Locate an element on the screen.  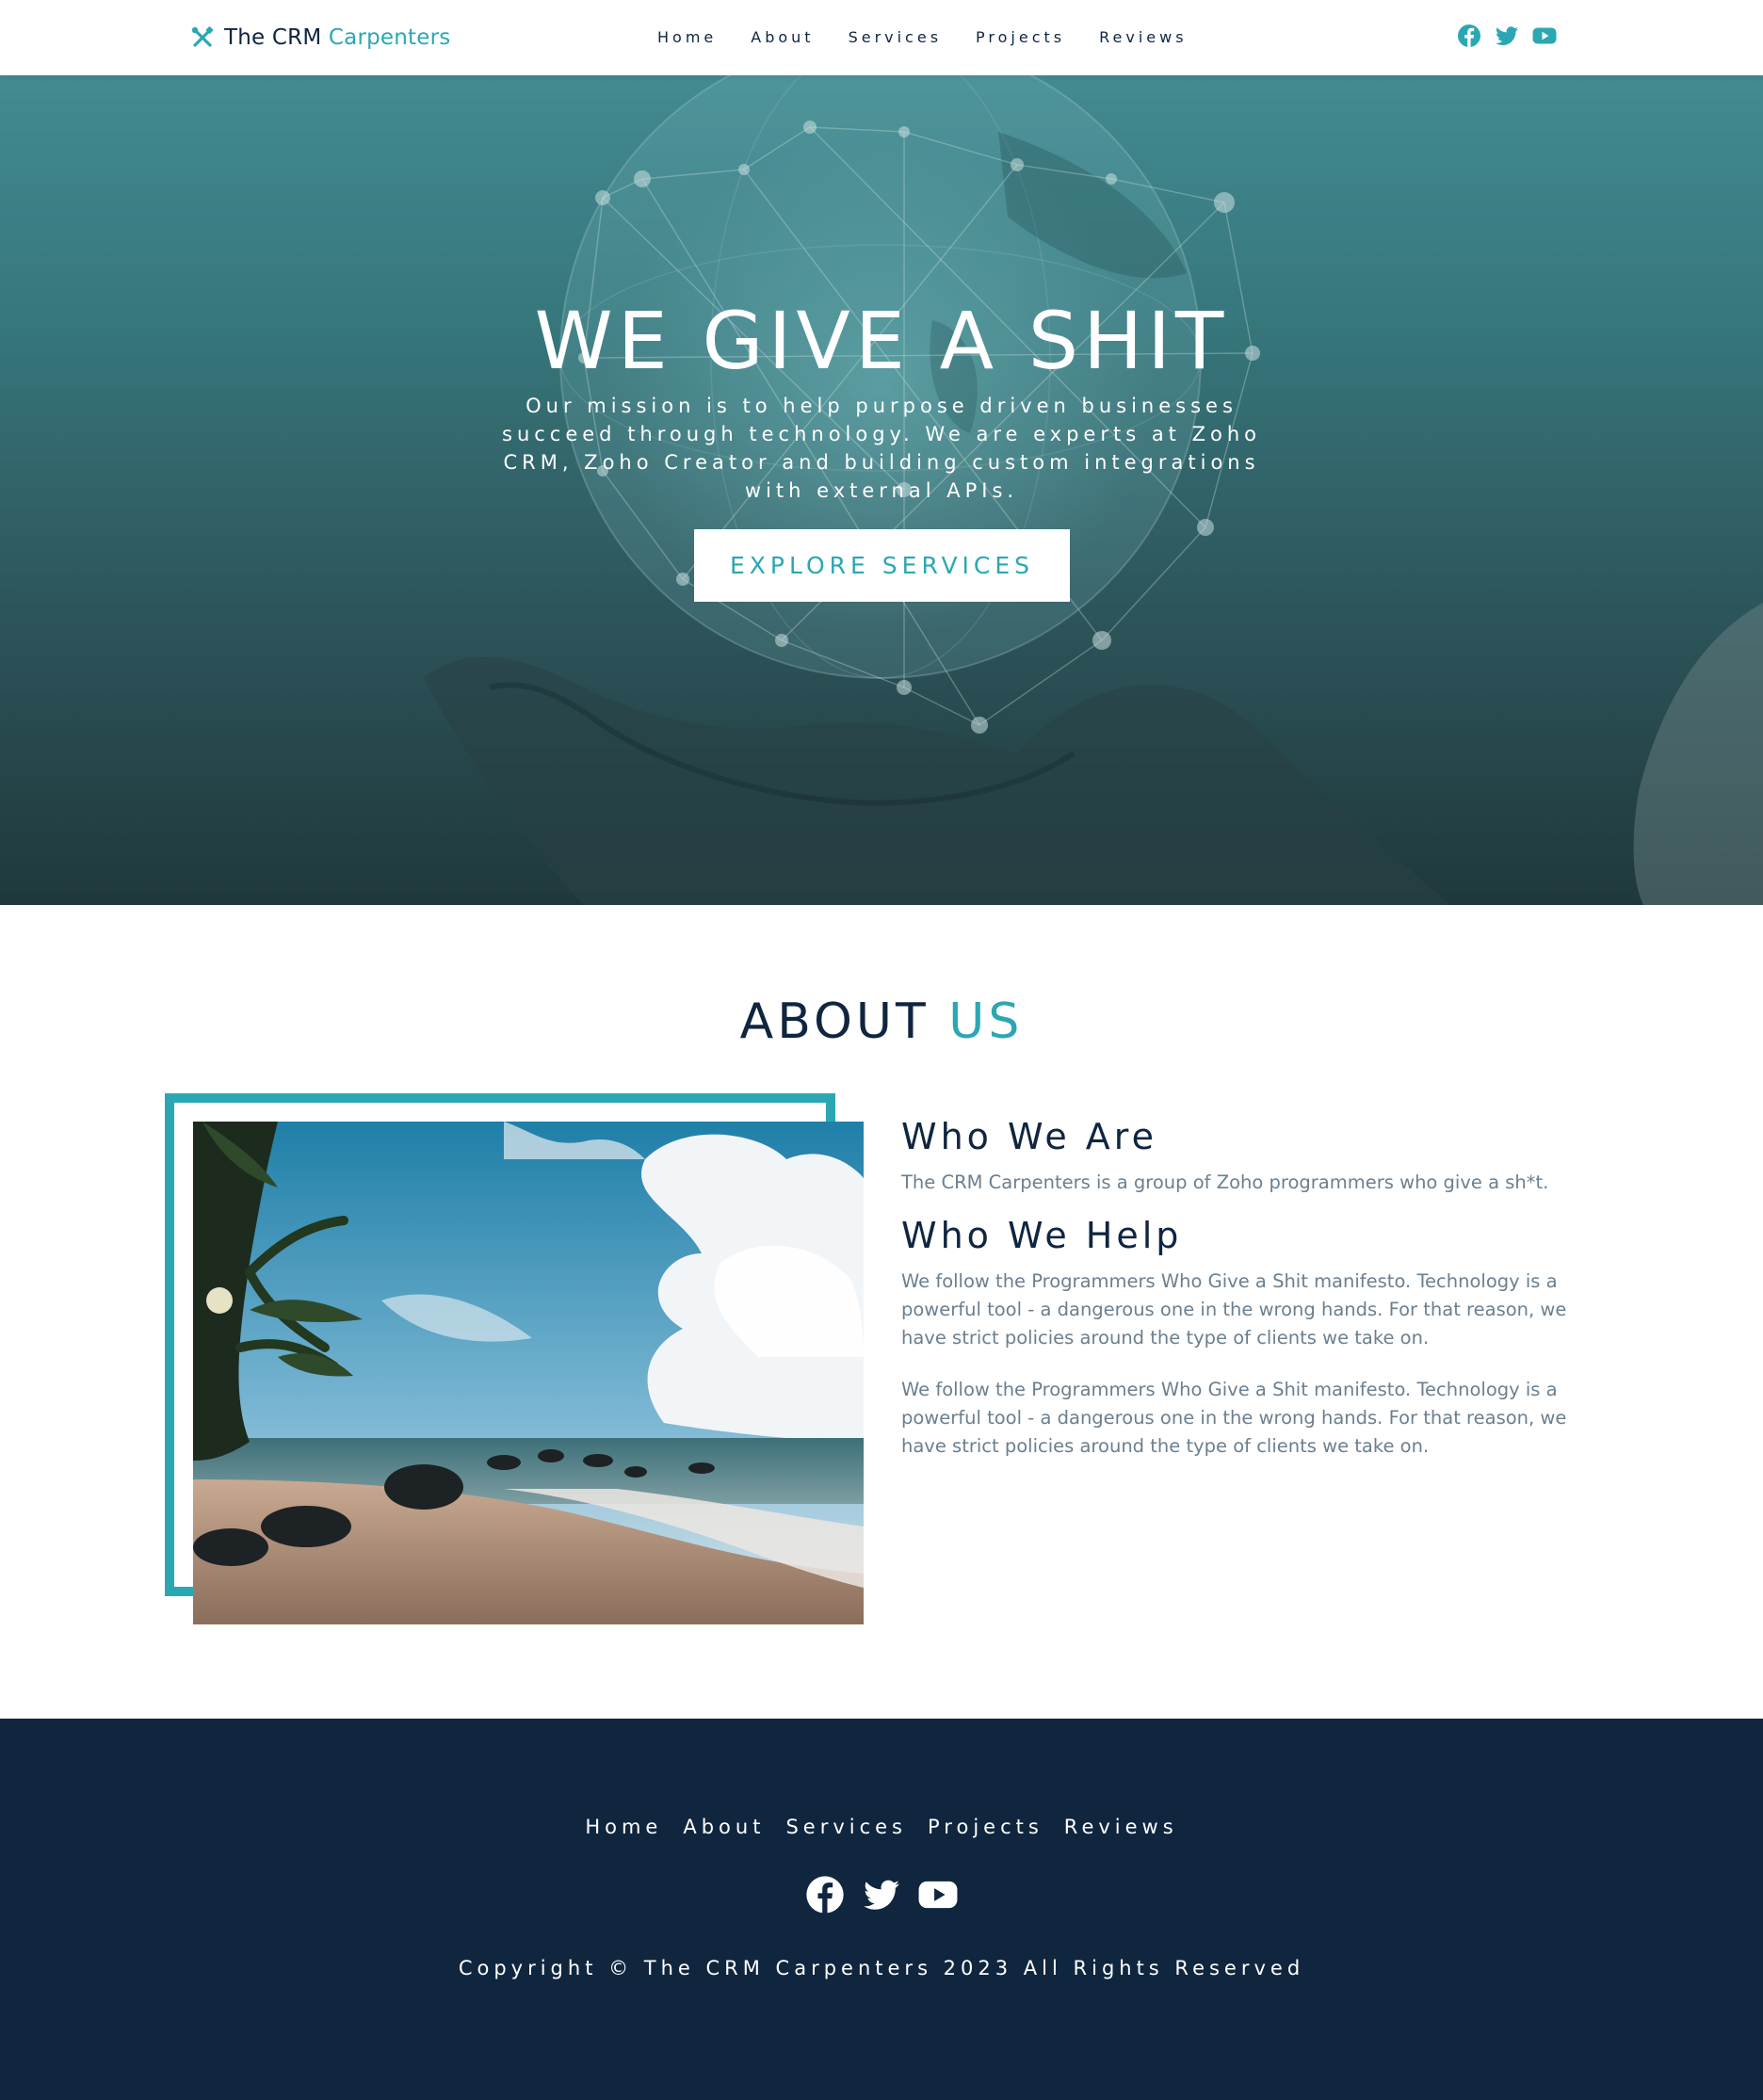
who-we-are-heading: Who We Are is located at coordinates (1029, 1137).